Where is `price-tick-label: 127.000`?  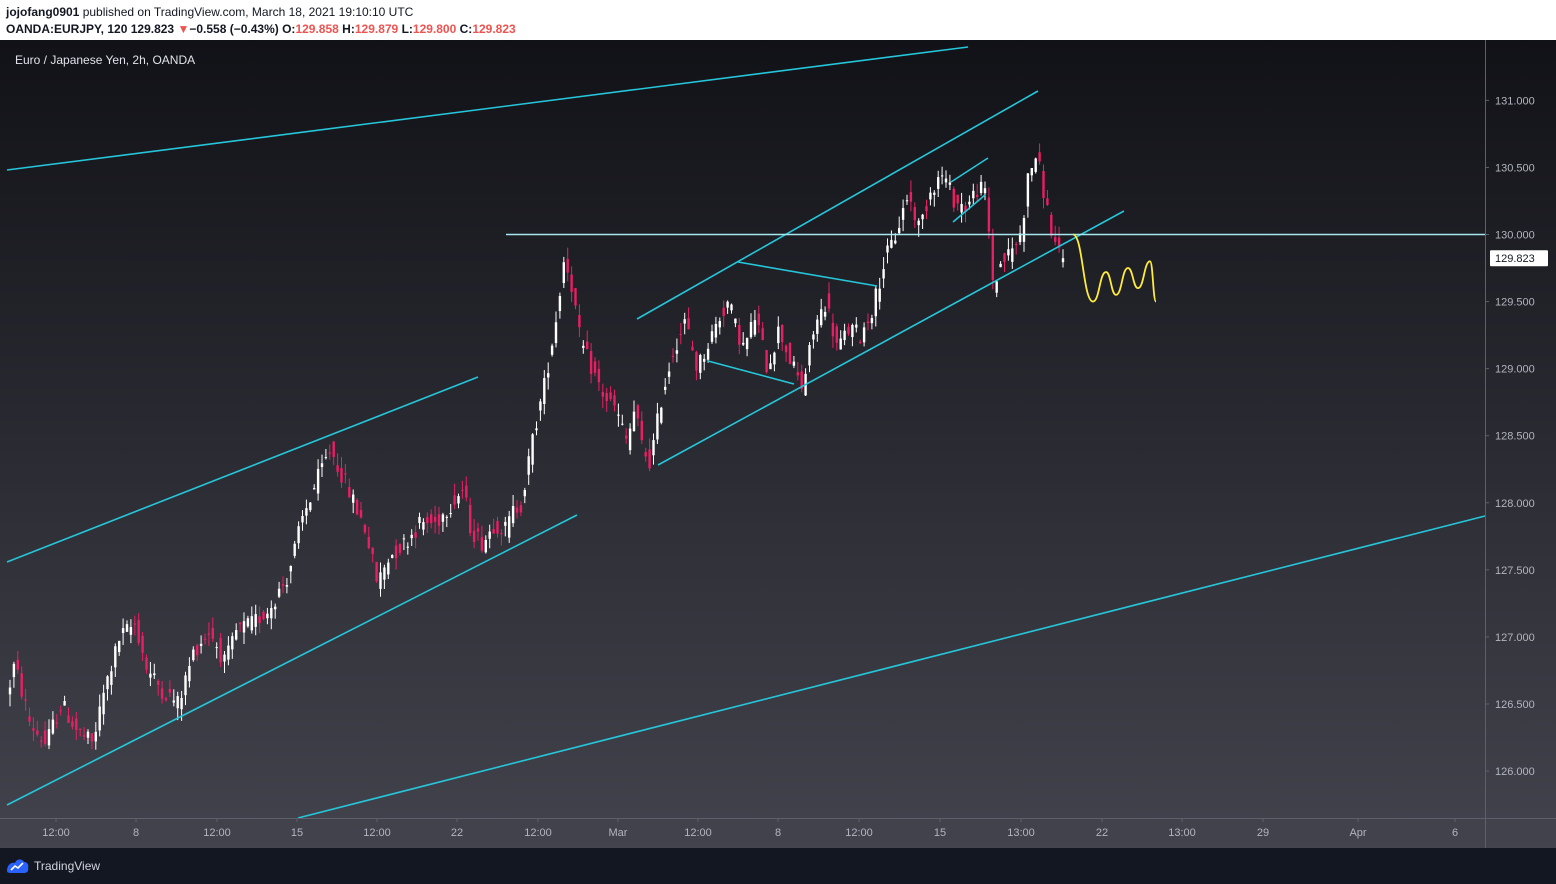 price-tick-label: 127.000 is located at coordinates (1515, 638).